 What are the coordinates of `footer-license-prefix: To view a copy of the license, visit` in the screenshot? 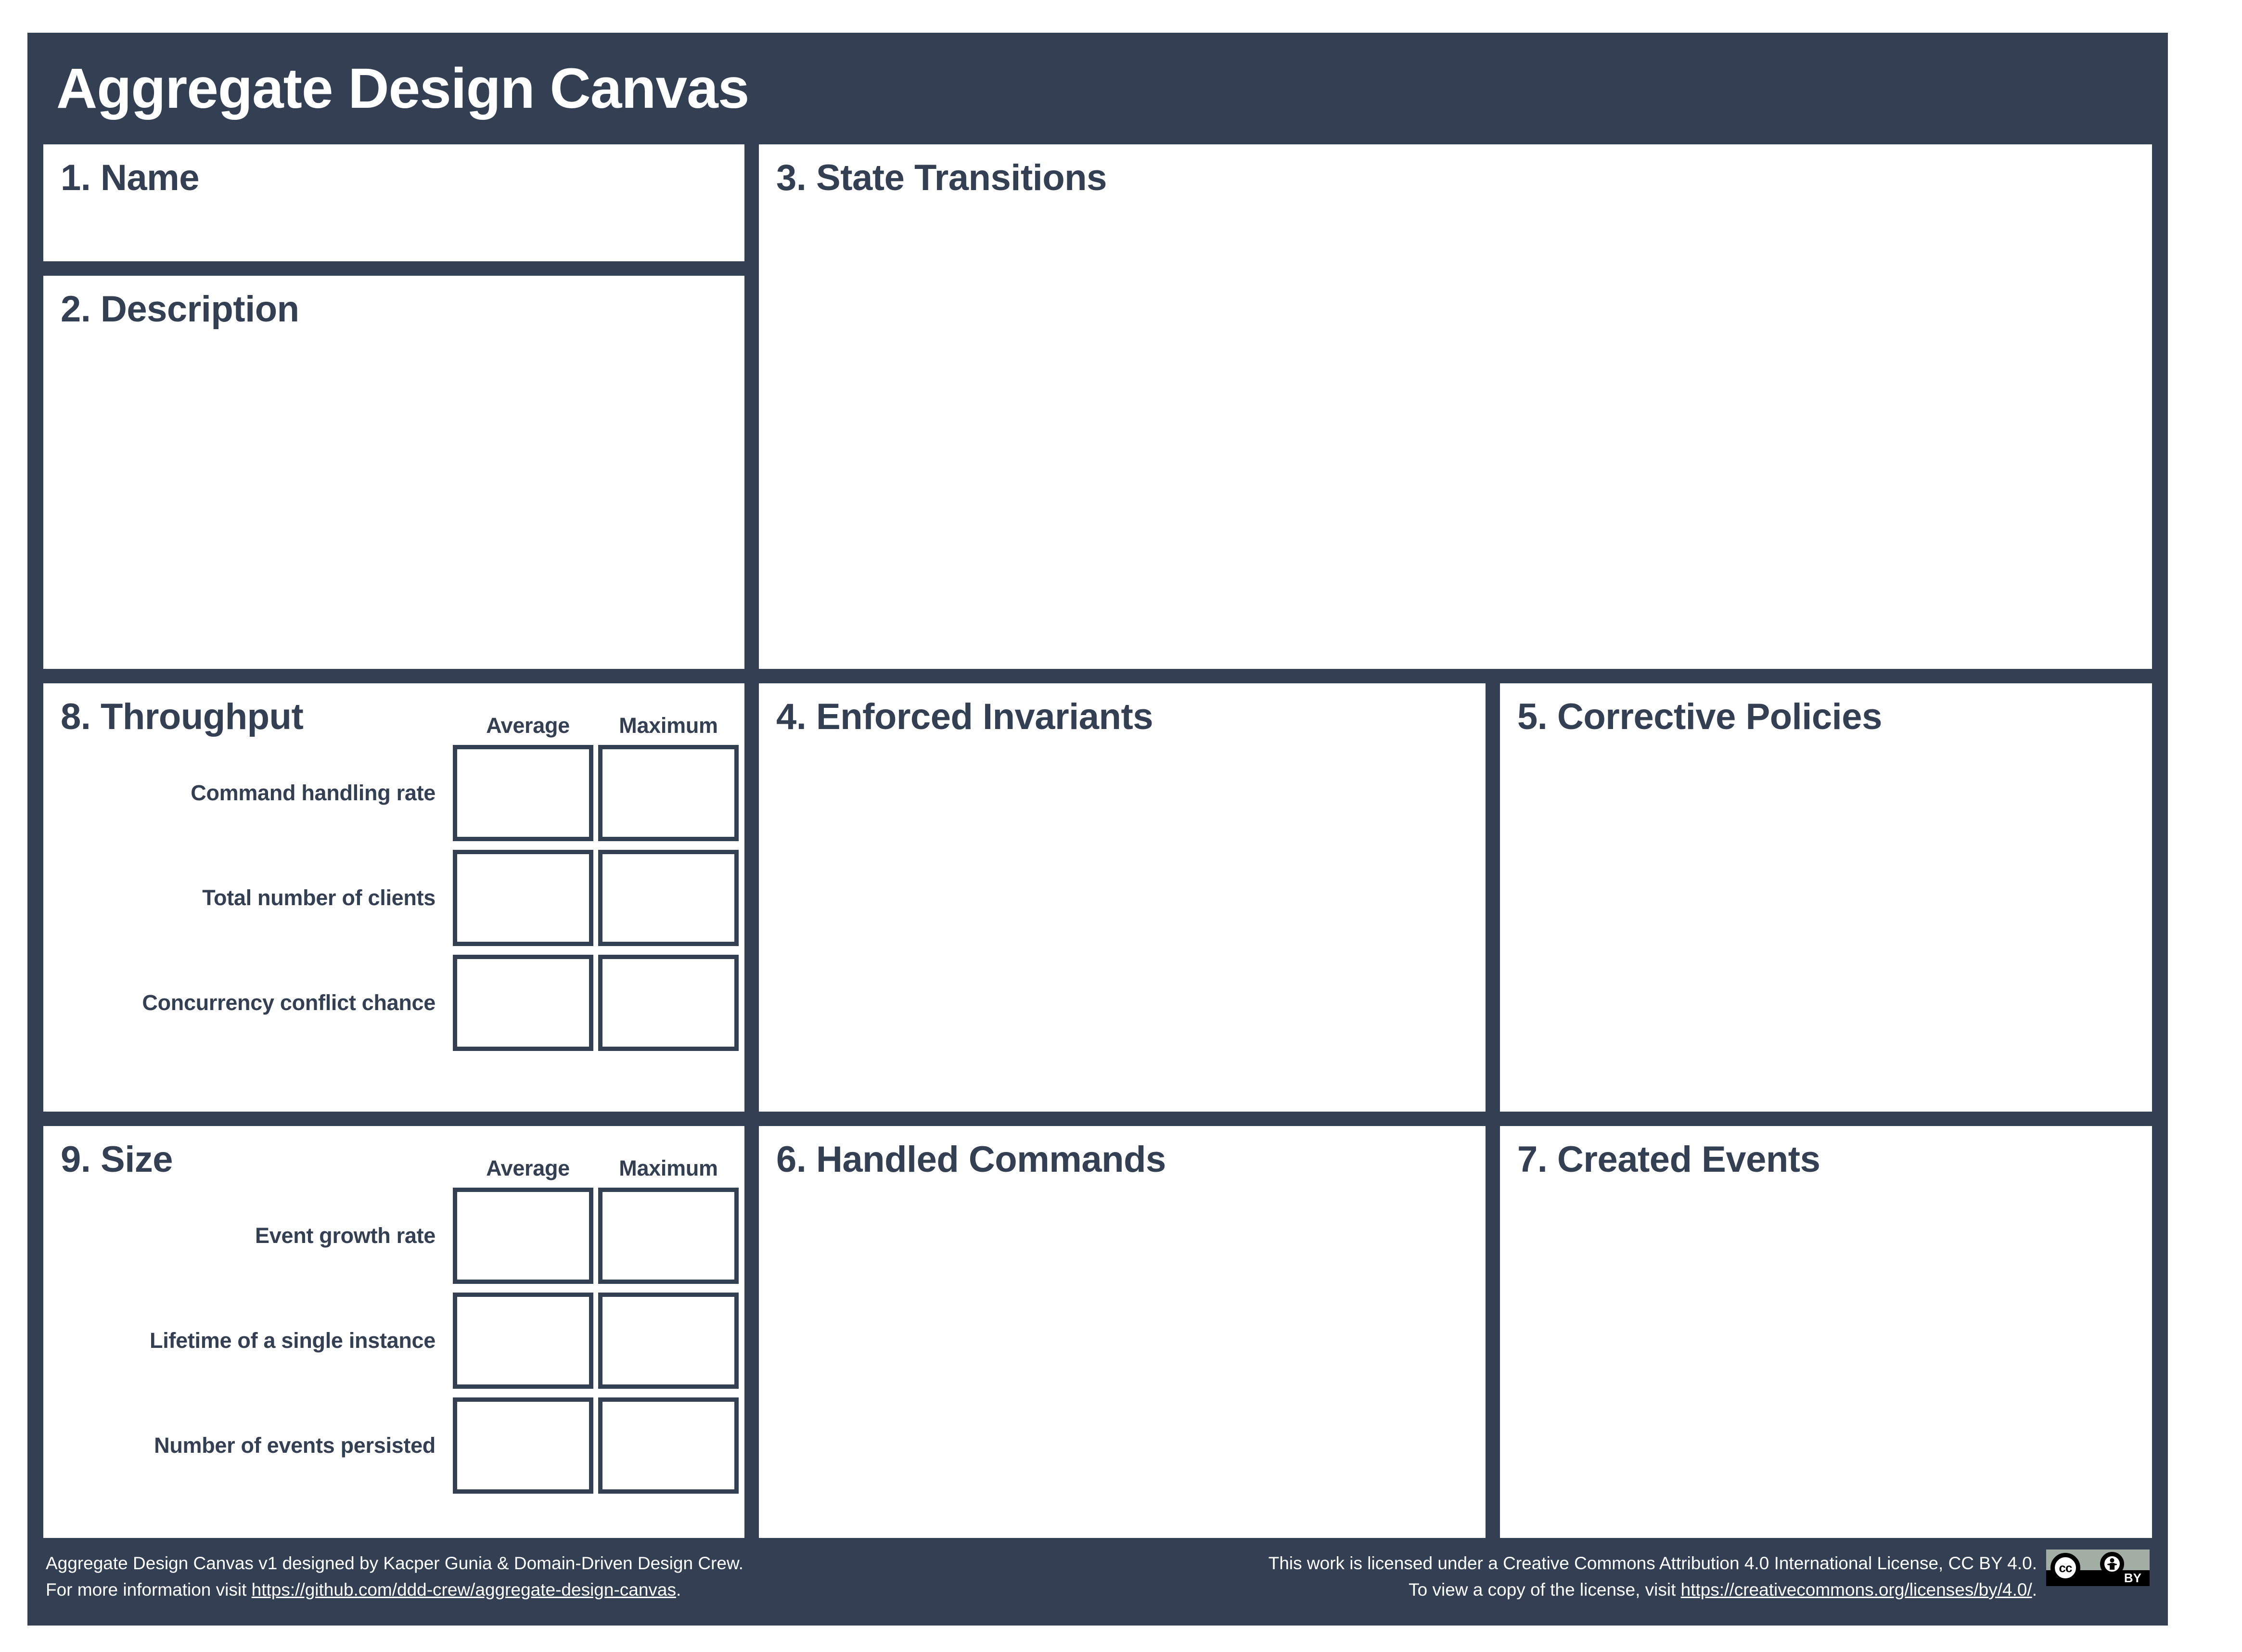 It's located at (1545, 1590).